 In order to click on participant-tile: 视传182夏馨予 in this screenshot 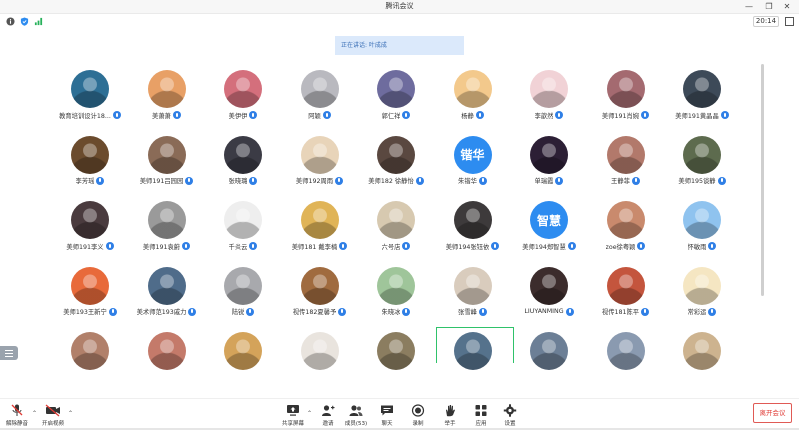, I will do `click(320, 295)`.